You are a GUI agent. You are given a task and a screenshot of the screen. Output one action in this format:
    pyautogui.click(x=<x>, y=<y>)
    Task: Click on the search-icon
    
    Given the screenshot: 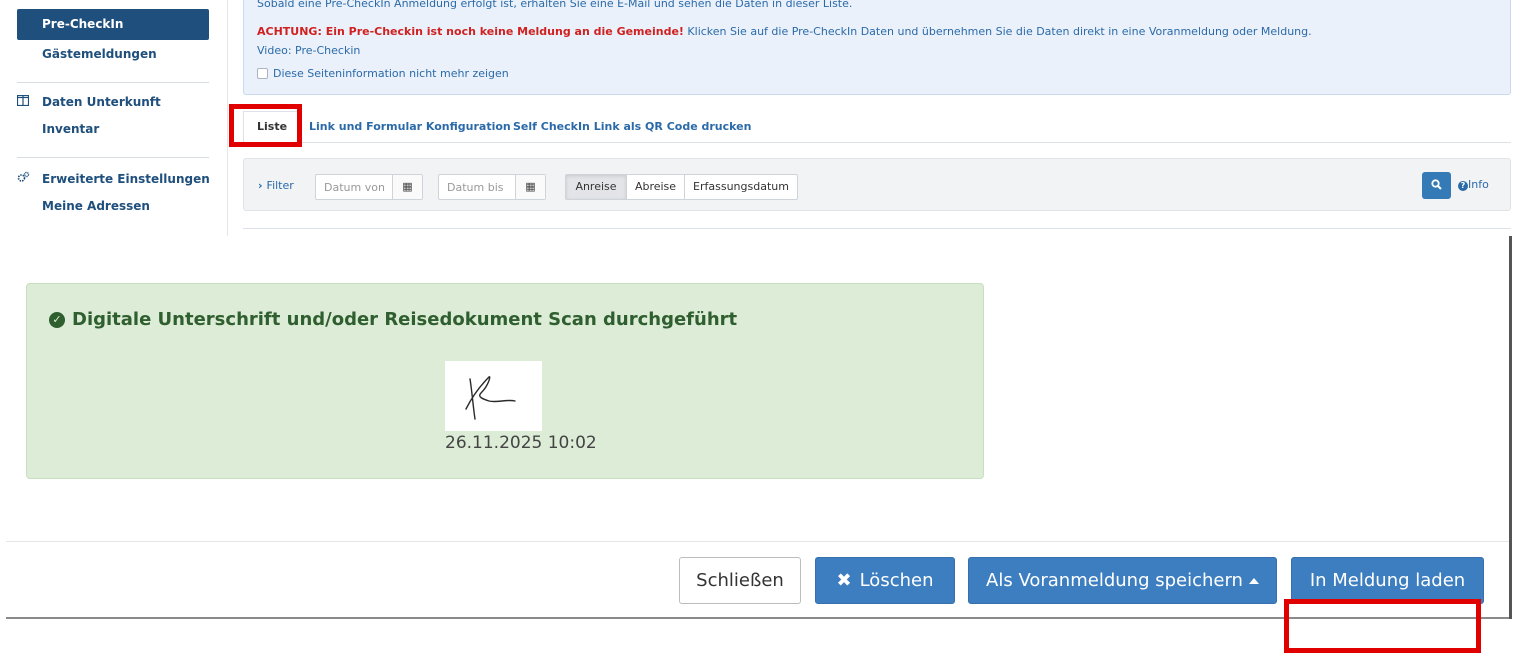 What is the action you would take?
    pyautogui.click(x=1436, y=184)
    